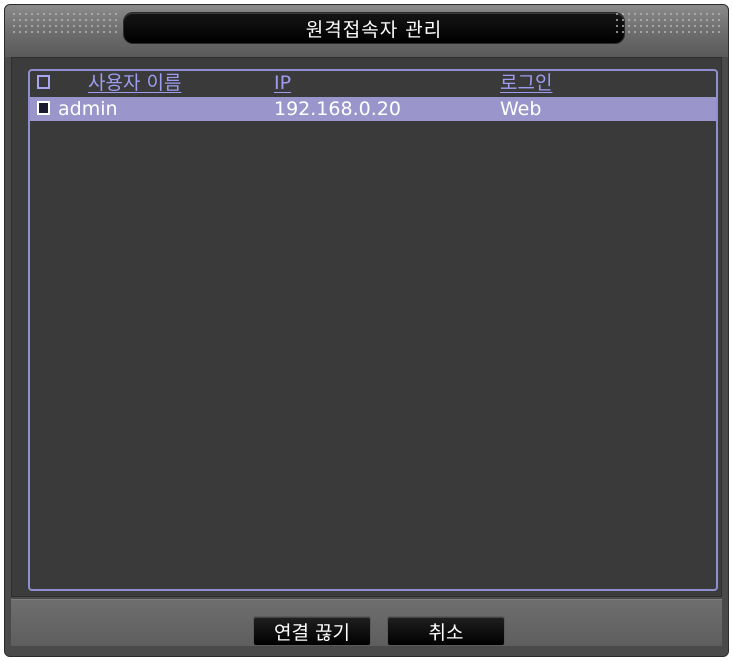  I want to click on title-bar: 원격접속자 관리, so click(366, 31).